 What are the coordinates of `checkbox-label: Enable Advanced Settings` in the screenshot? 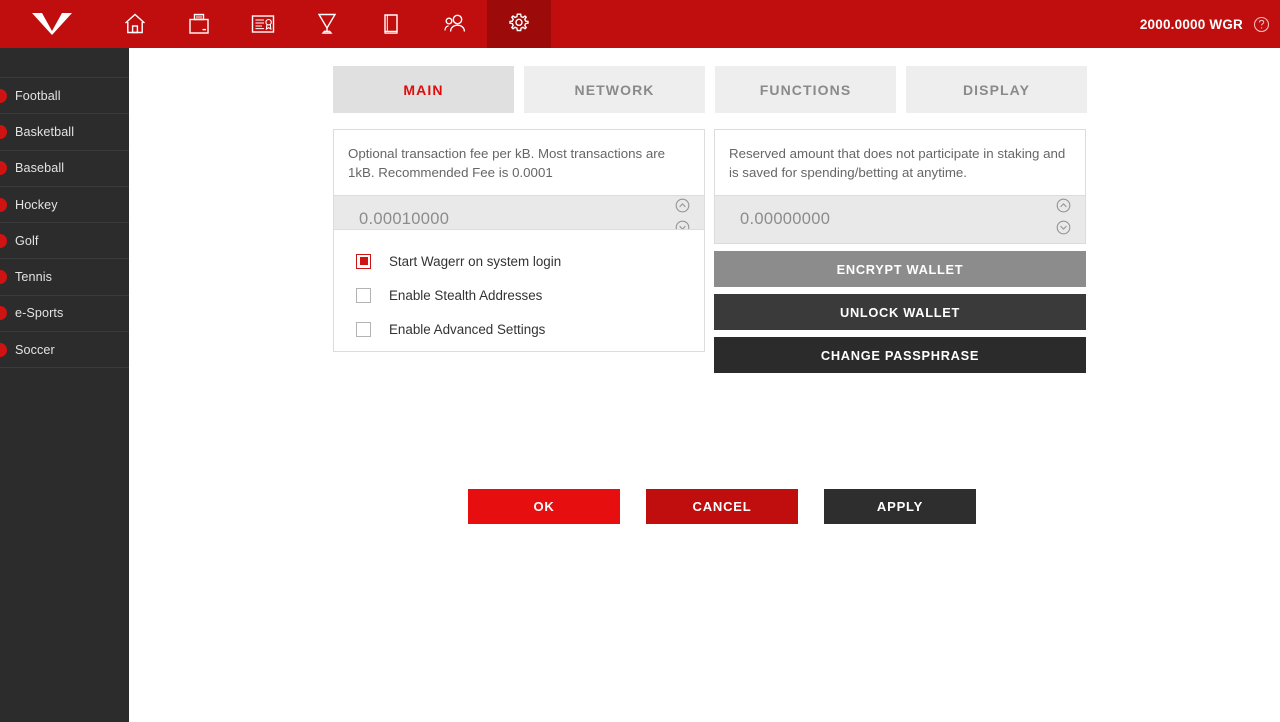 It's located at (467, 329).